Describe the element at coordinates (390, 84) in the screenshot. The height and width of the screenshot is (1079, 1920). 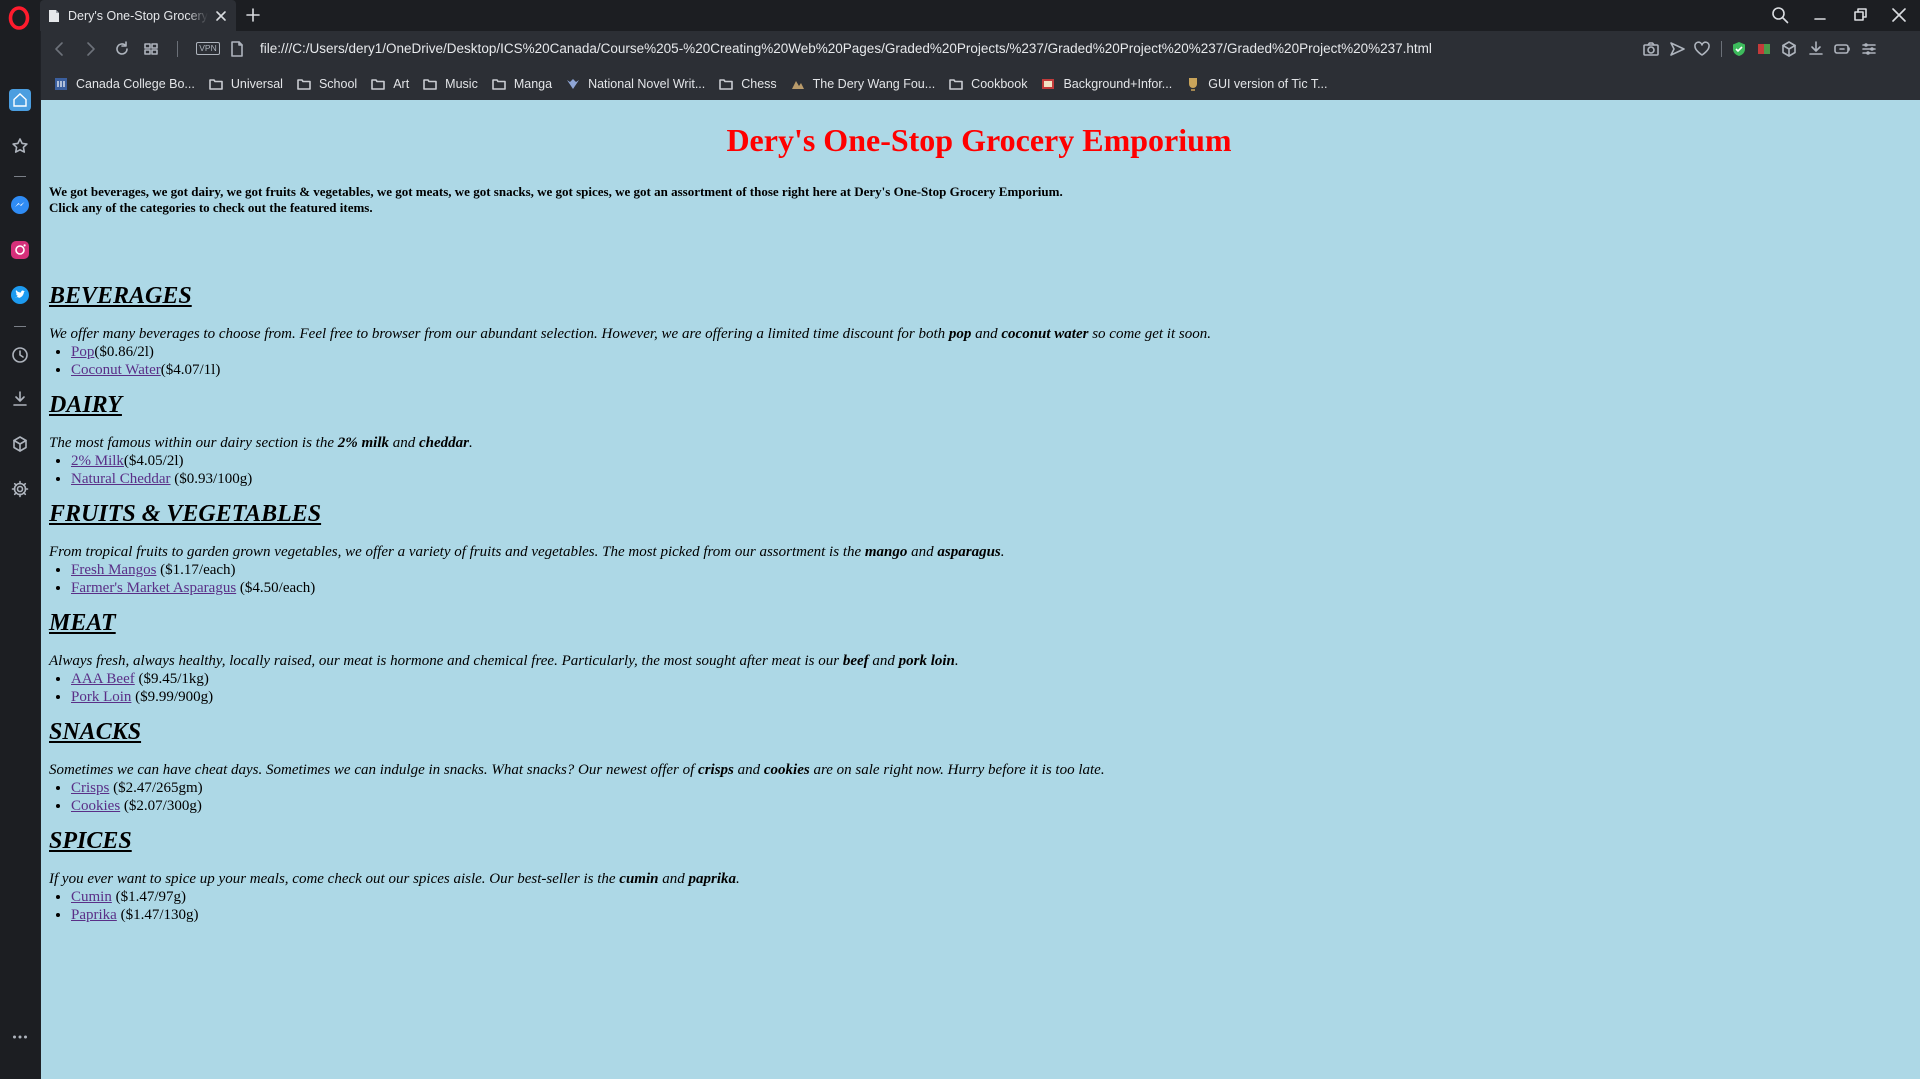
I see `bookmark-folder: Art` at that location.